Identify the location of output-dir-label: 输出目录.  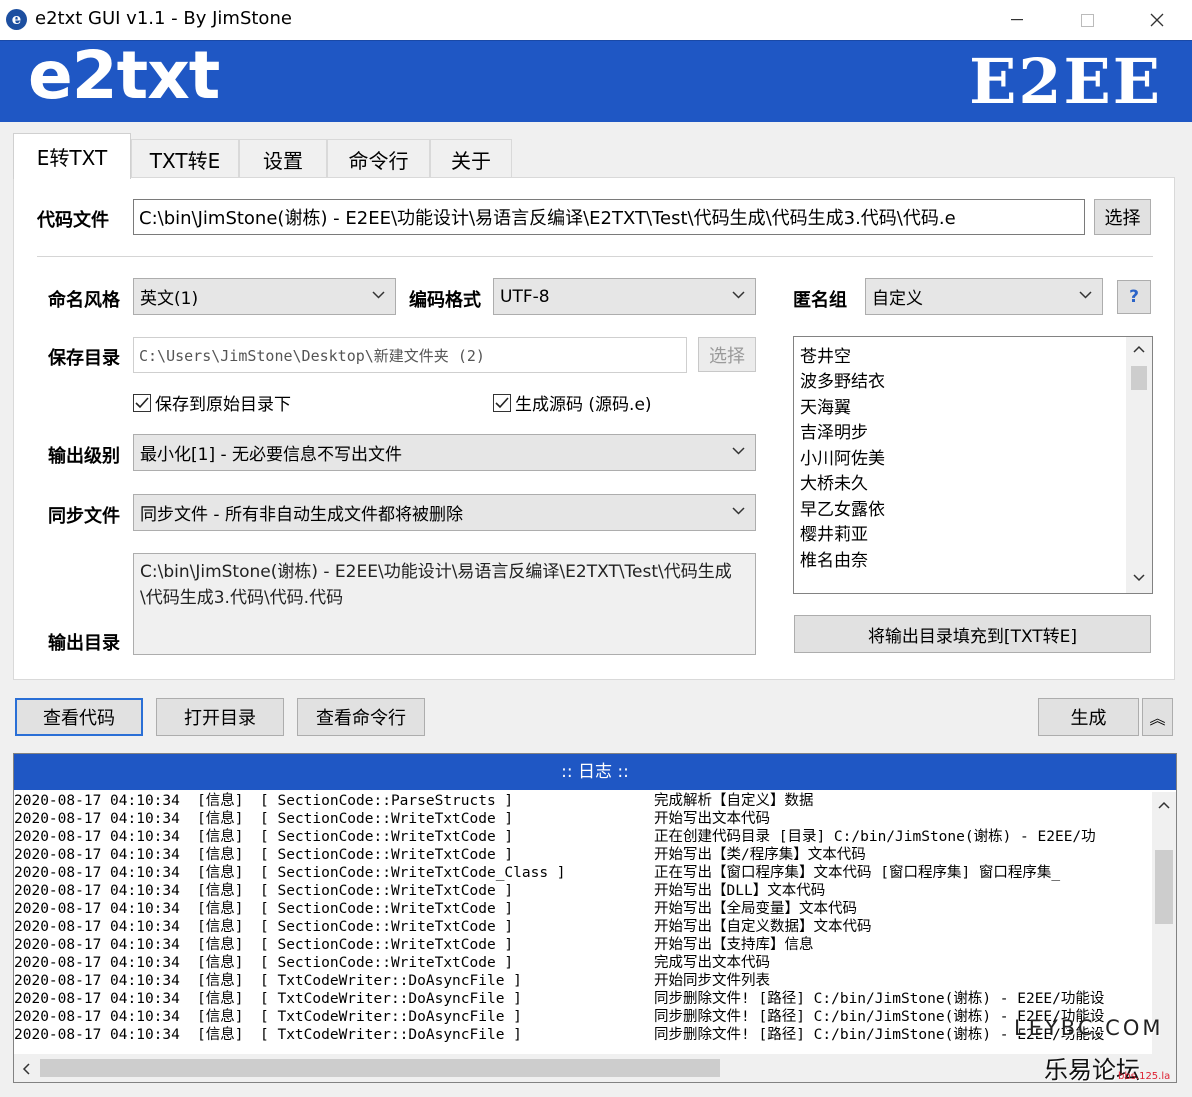
(84, 643).